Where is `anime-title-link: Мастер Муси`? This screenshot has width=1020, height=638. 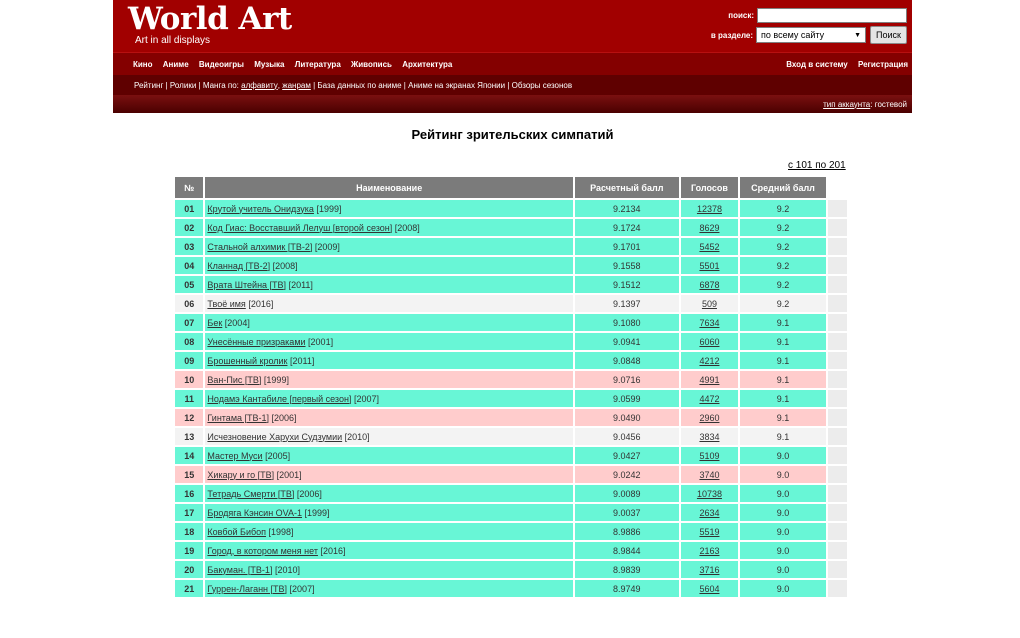 anime-title-link: Мастер Муси is located at coordinates (234, 456).